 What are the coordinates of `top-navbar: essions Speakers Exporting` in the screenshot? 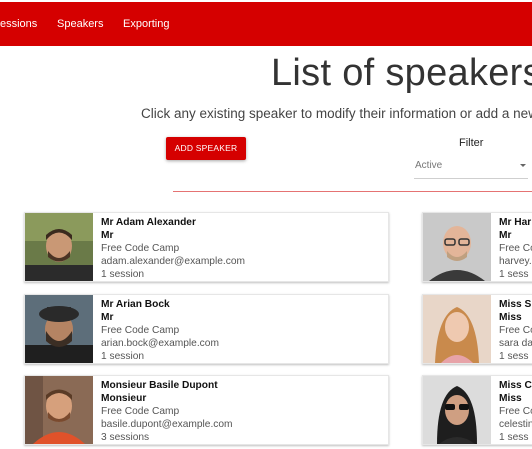 It's located at (266, 24).